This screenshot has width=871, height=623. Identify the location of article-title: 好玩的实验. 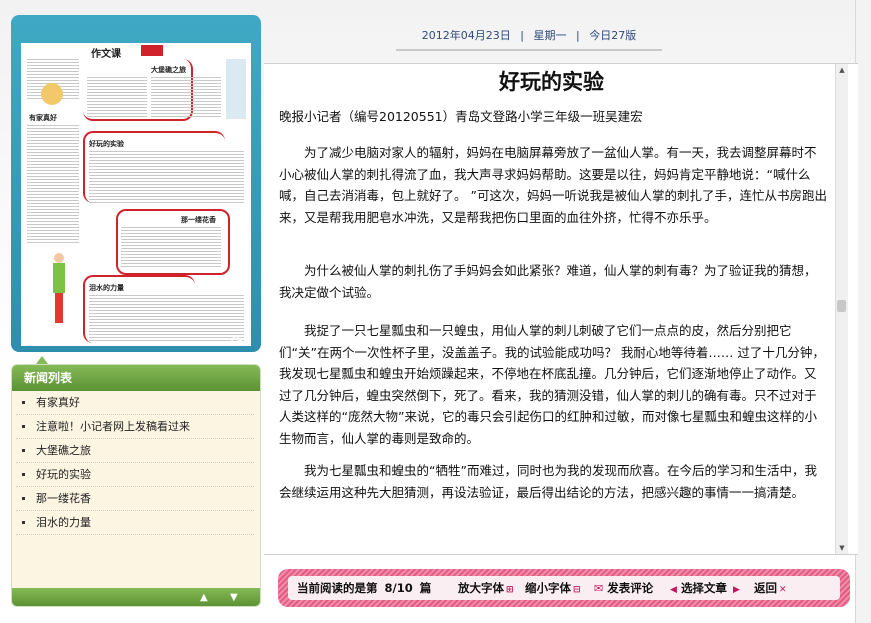
(551, 82).